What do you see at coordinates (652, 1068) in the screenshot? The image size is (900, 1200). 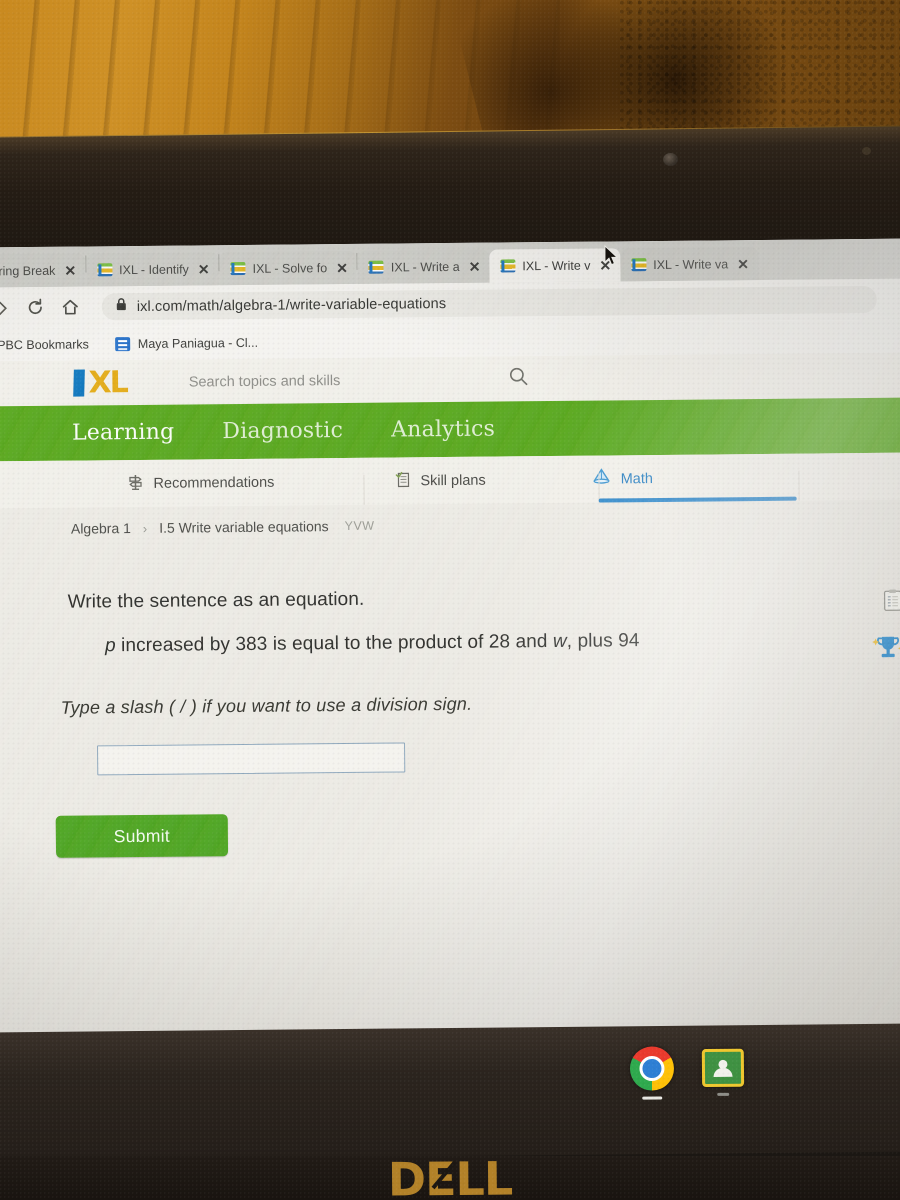 I see `chrome-icon` at bounding box center [652, 1068].